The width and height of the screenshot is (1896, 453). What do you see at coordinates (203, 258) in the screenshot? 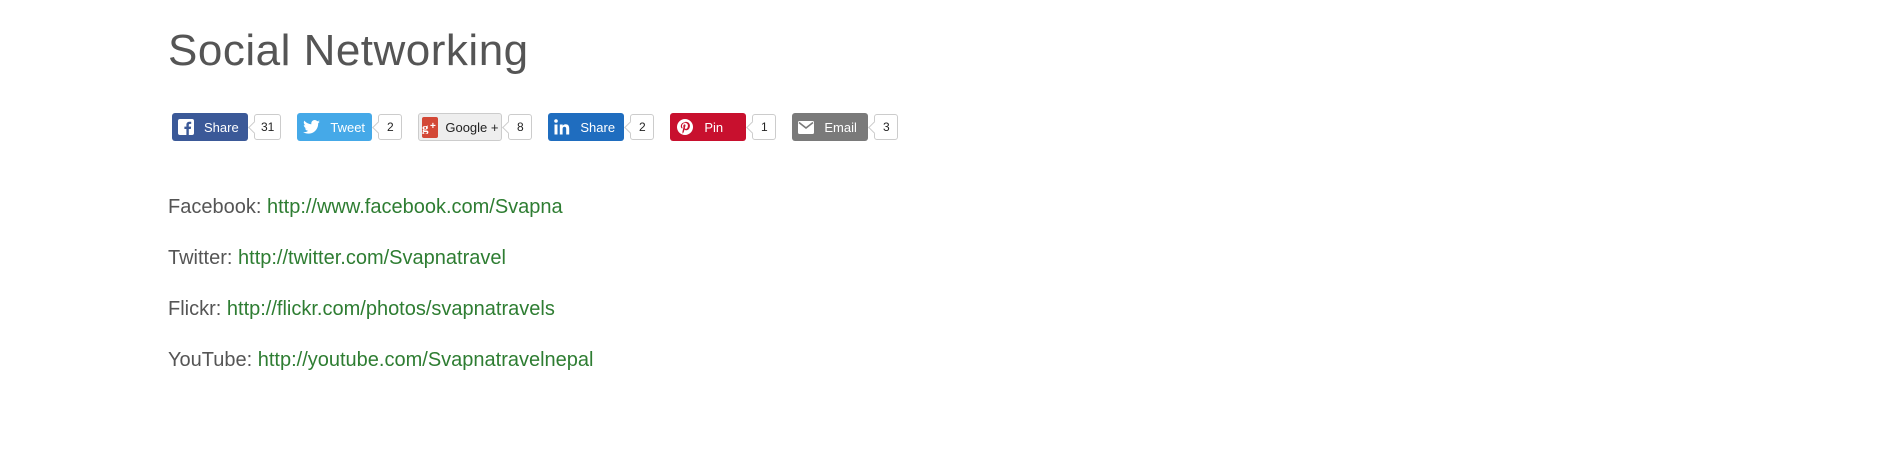
I see `twitter-link-label: Twitter:` at bounding box center [203, 258].